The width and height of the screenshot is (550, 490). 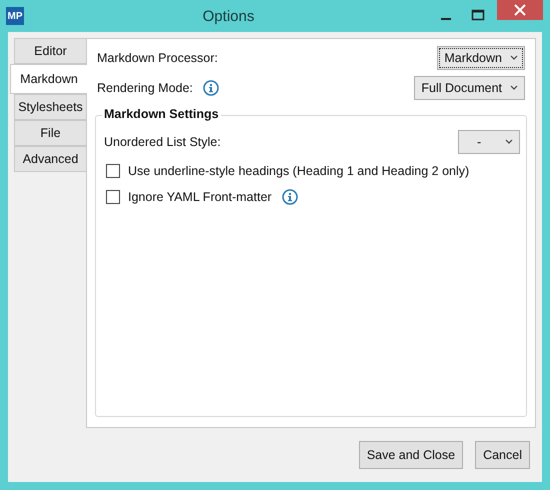 What do you see at coordinates (50, 133) in the screenshot?
I see `tab: File` at bounding box center [50, 133].